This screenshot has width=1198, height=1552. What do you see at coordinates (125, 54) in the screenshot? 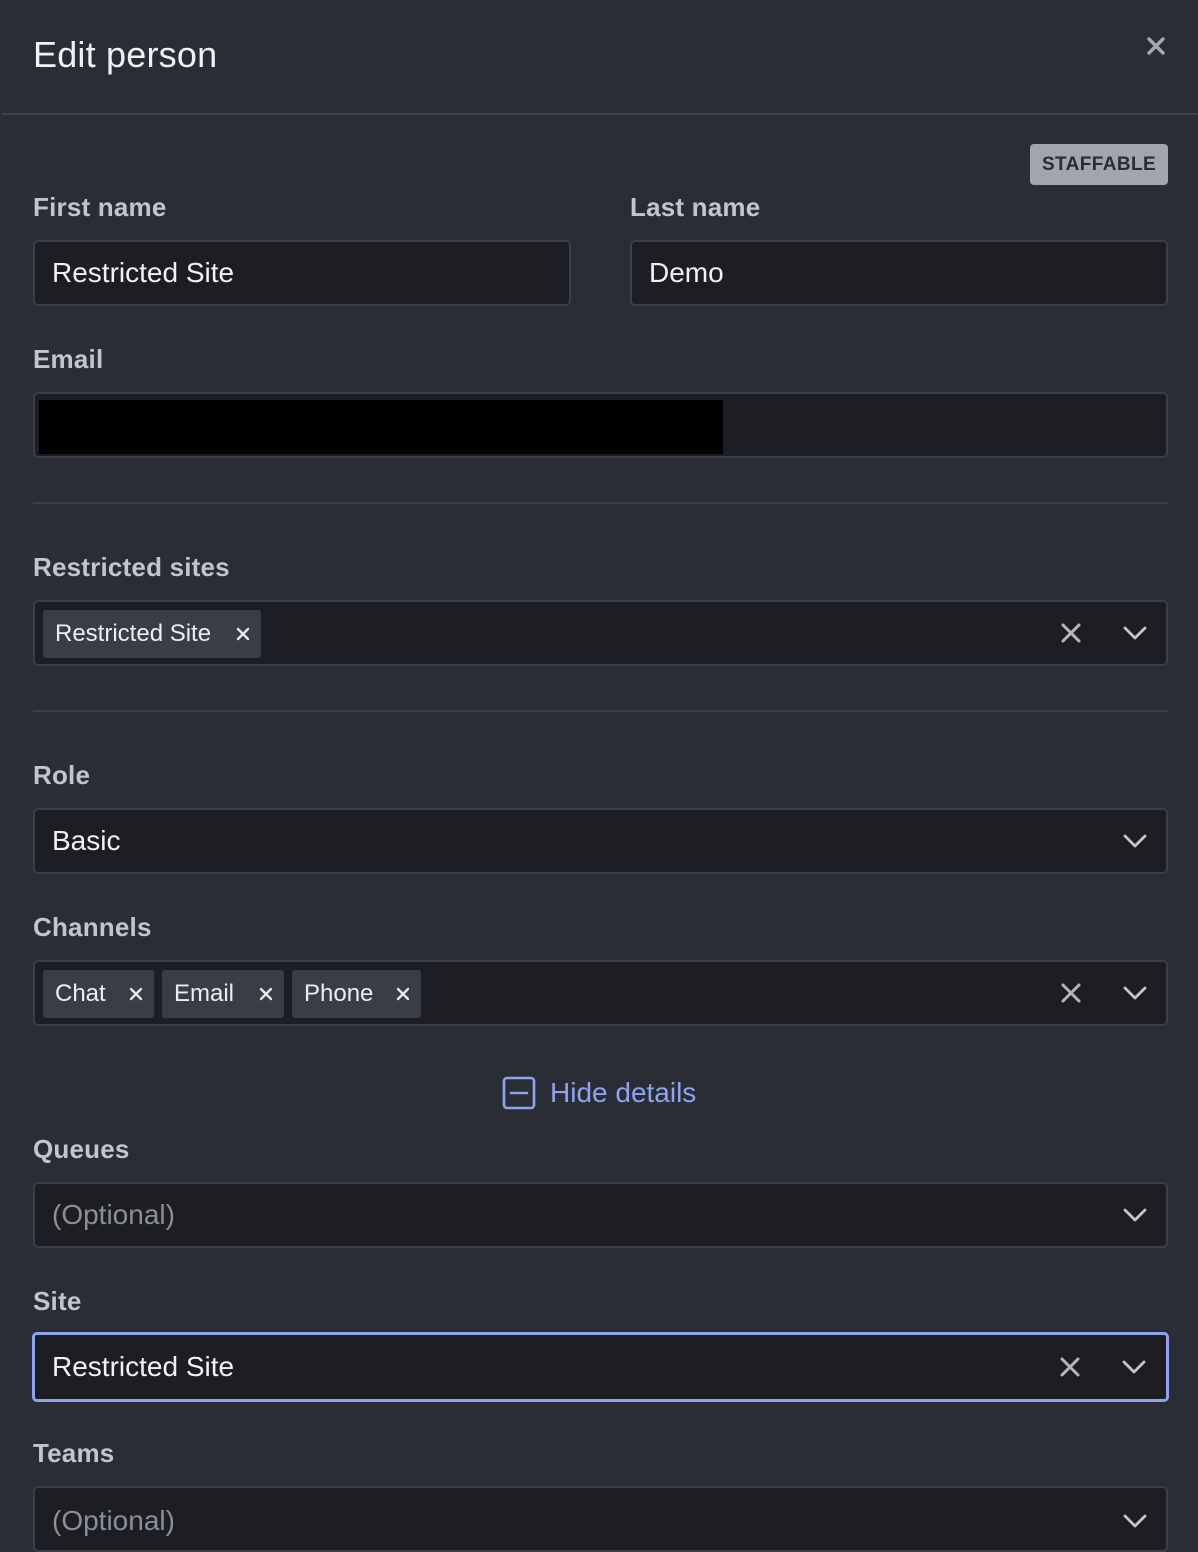
I see `dialog-title: Edit person` at bounding box center [125, 54].